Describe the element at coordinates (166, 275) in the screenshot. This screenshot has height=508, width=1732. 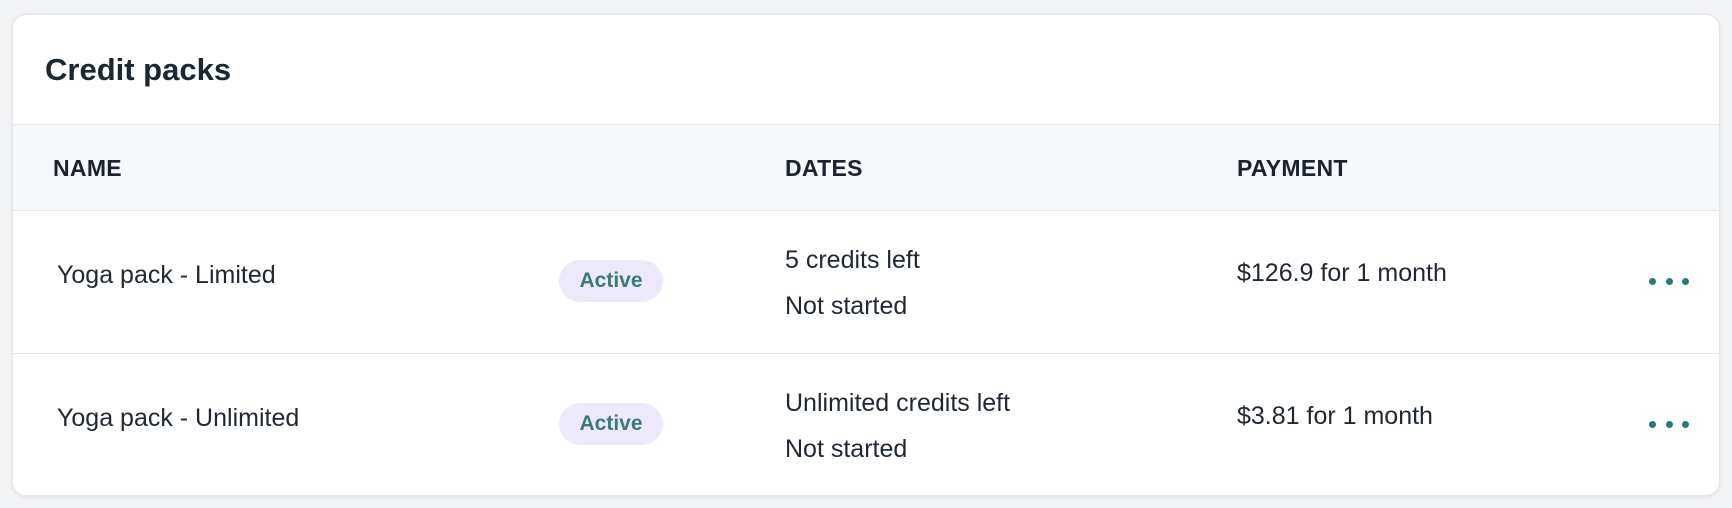
I see `pack-name: Yoga pack - Limited` at that location.